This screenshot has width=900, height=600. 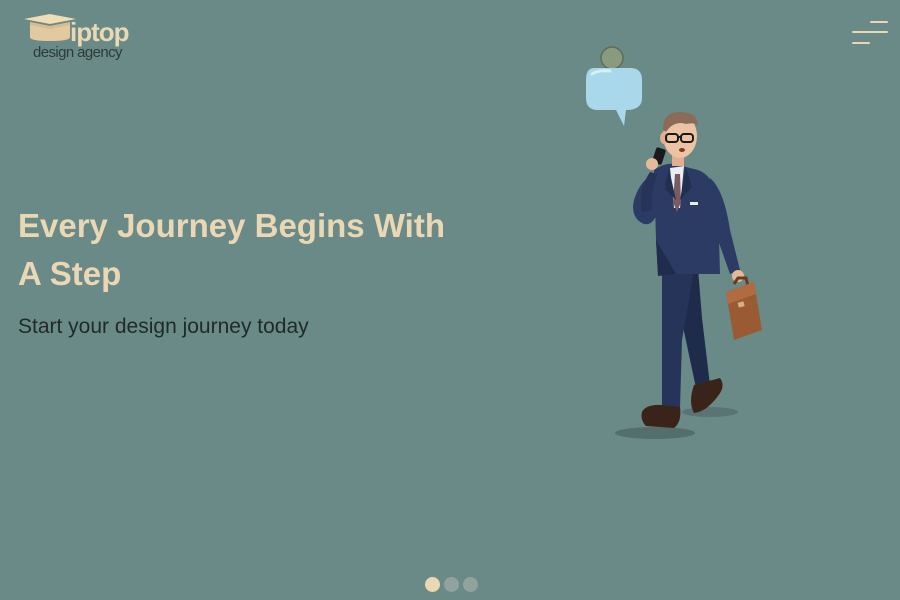 What do you see at coordinates (50, 27) in the screenshot?
I see `graduation-cap-icon` at bounding box center [50, 27].